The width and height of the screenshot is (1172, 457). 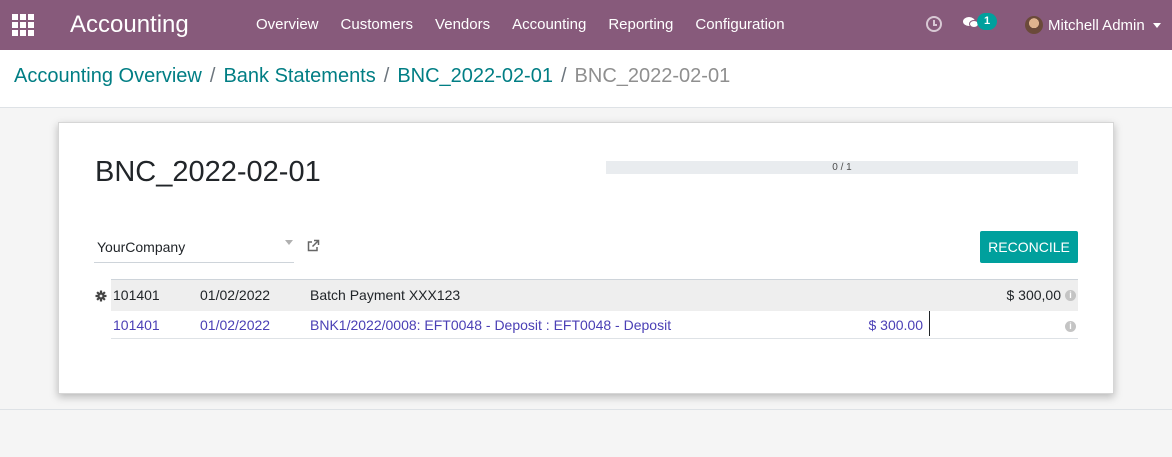 I want to click on user-name: Mitchell Admin, so click(x=1096, y=25).